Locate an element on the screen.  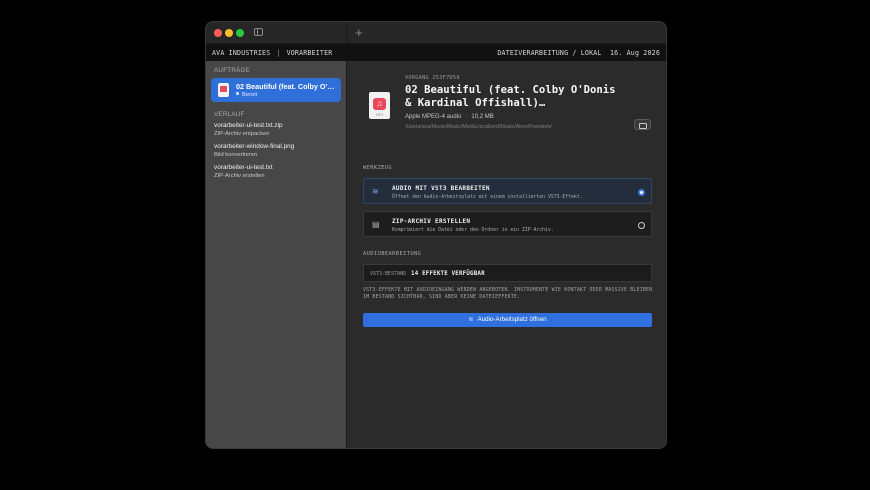
history-item-title: vorarbeiter-window-final.png is located at coordinates (254, 146).